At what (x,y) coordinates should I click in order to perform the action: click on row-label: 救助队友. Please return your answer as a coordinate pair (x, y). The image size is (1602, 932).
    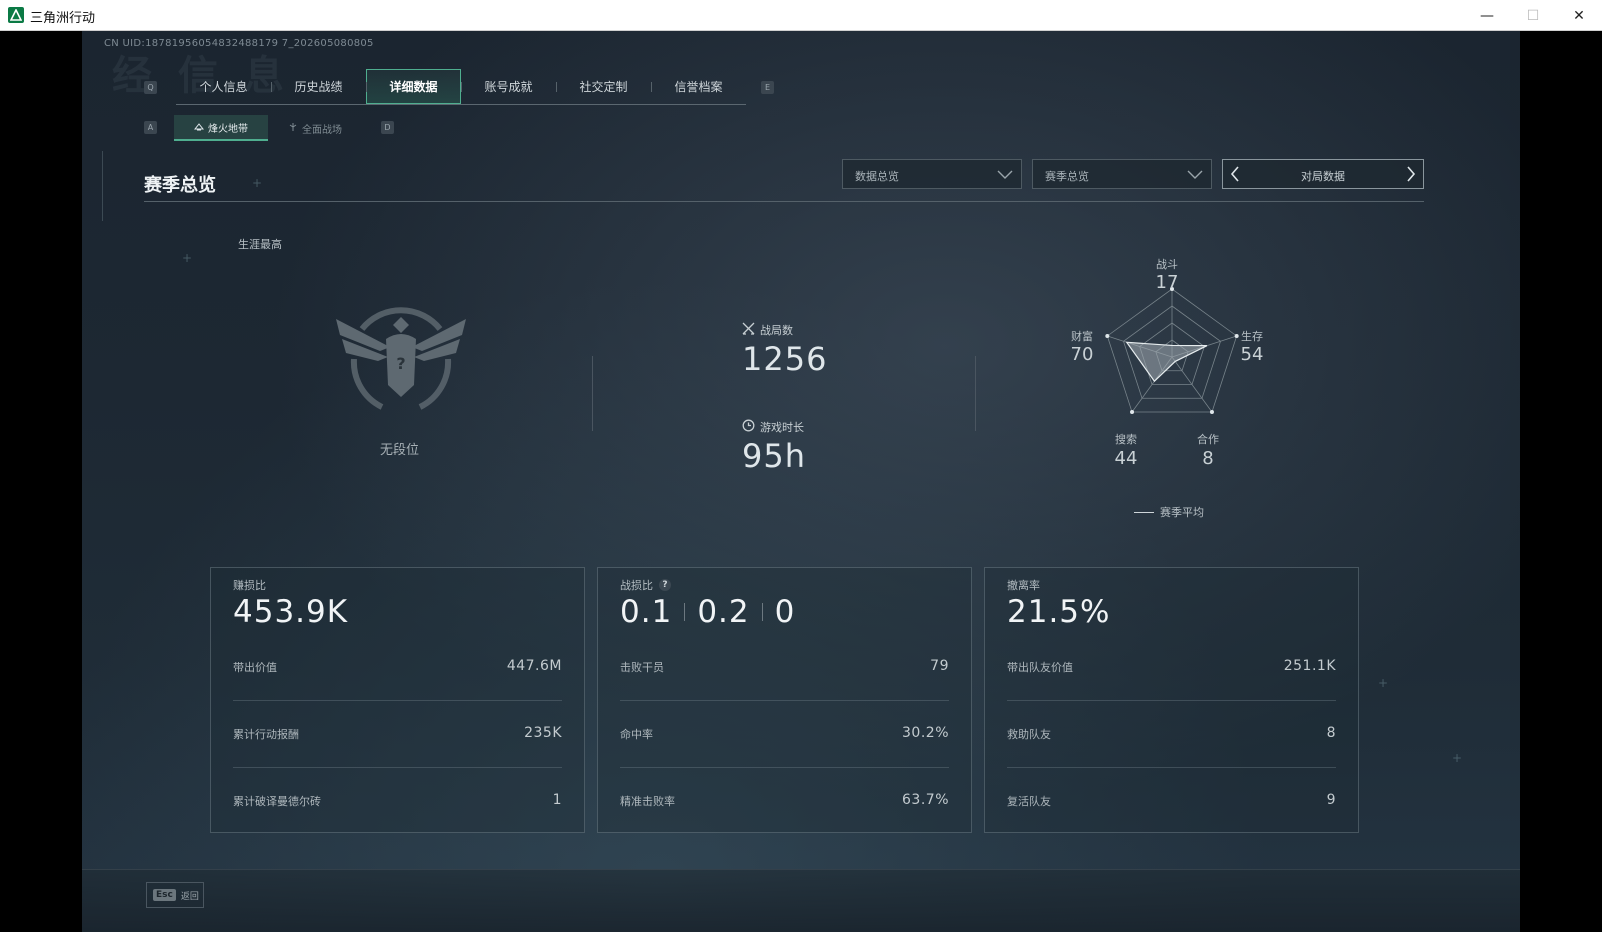
    Looking at the image, I should click on (1029, 734).